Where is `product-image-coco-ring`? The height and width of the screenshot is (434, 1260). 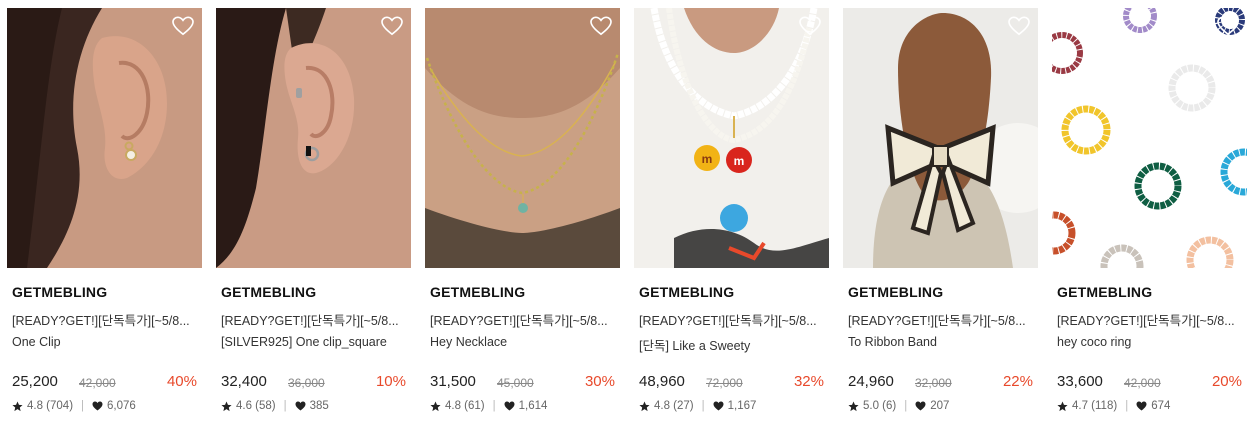
product-image-coco-ring is located at coordinates (1149, 138).